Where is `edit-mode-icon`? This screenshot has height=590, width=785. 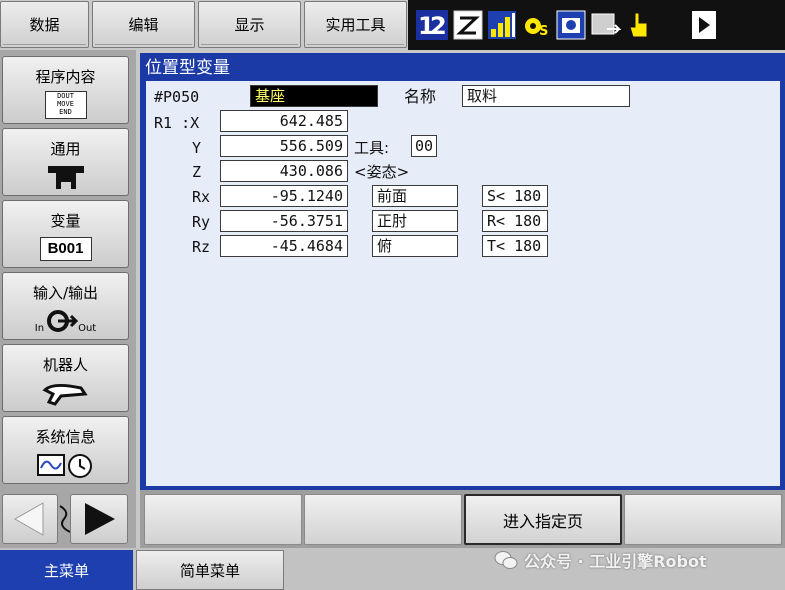
edit-mode-icon is located at coordinates (468, 25).